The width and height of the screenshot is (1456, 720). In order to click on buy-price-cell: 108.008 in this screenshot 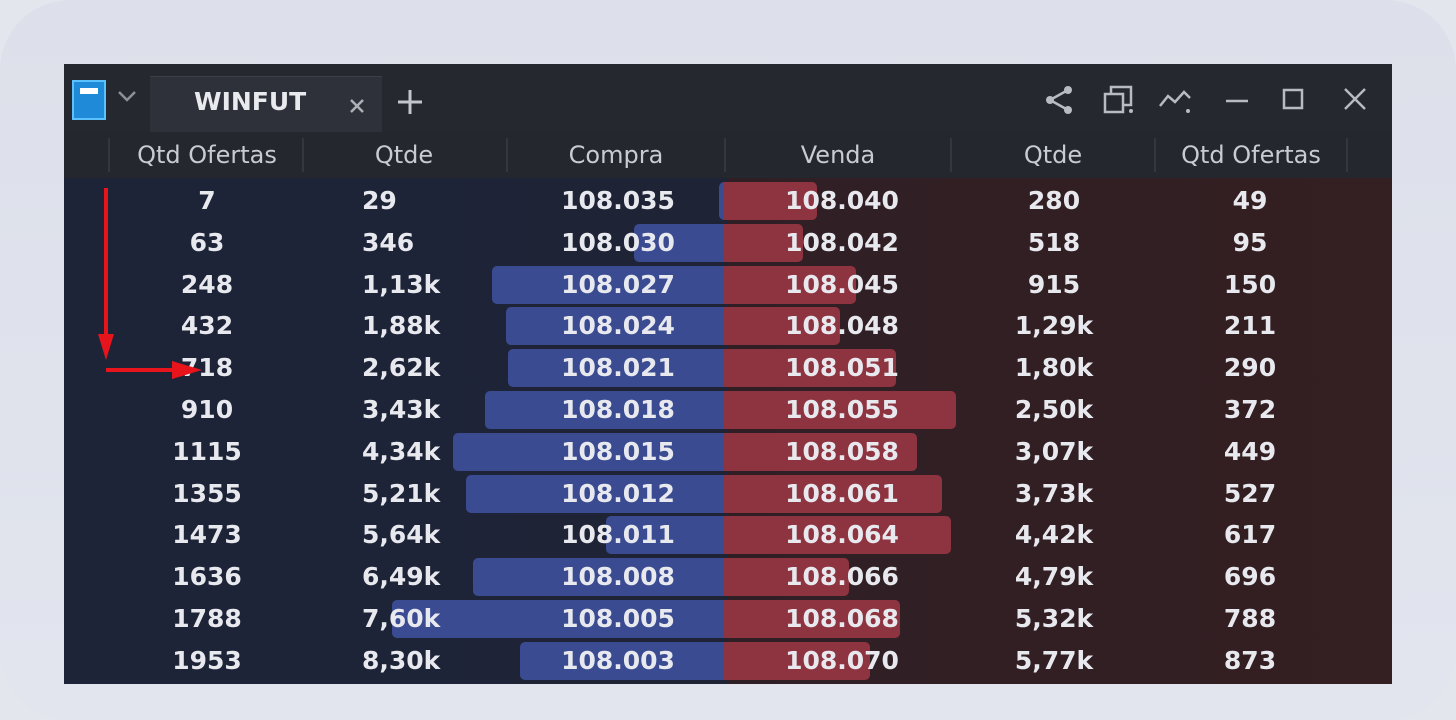, I will do `click(618, 577)`.